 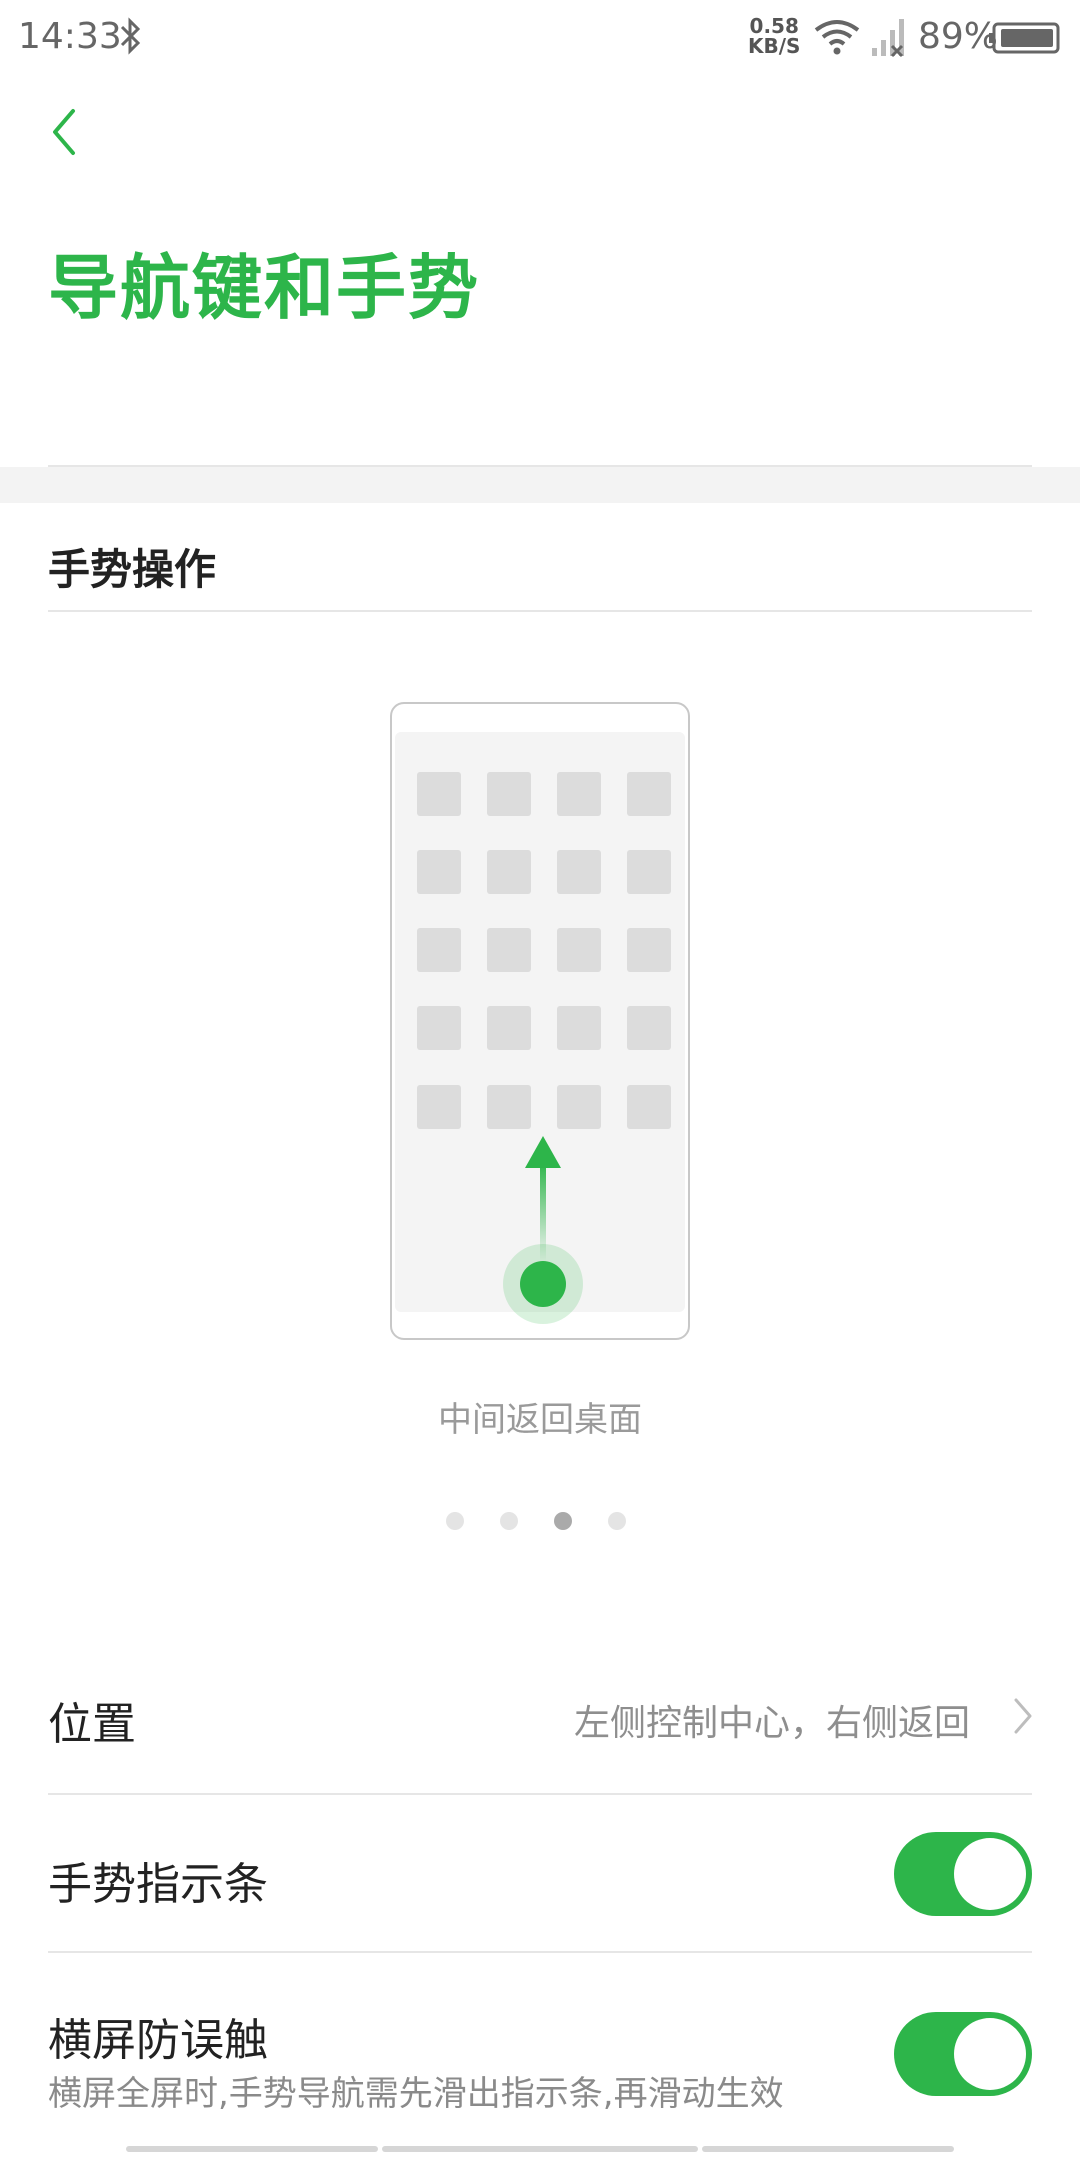 I want to click on gesture-indicator-center, so click(x=540, y=2149).